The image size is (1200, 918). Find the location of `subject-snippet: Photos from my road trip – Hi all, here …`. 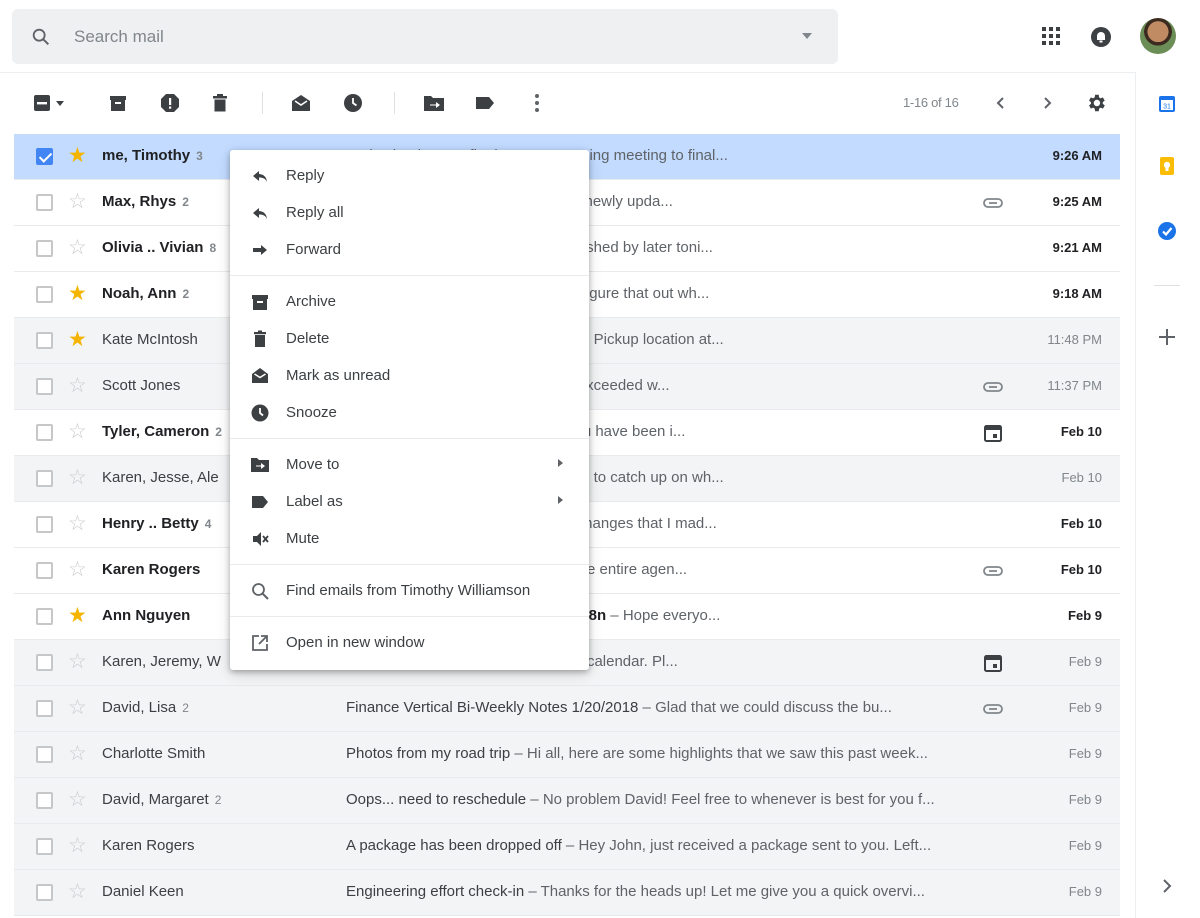

subject-snippet: Photos from my road trip – Hi all, here … is located at coordinates (676, 753).